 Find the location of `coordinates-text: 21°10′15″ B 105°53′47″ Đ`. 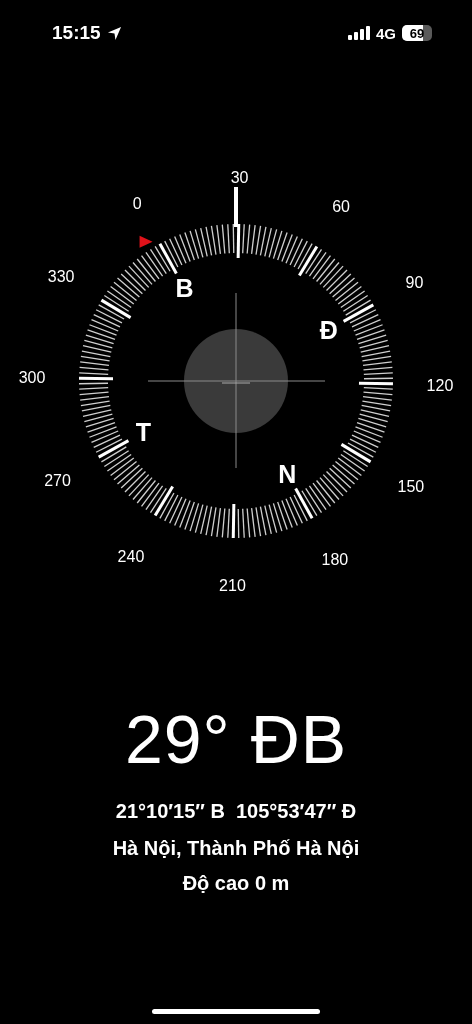

coordinates-text: 21°10′15″ B 105°53′47″ Đ is located at coordinates (236, 811).